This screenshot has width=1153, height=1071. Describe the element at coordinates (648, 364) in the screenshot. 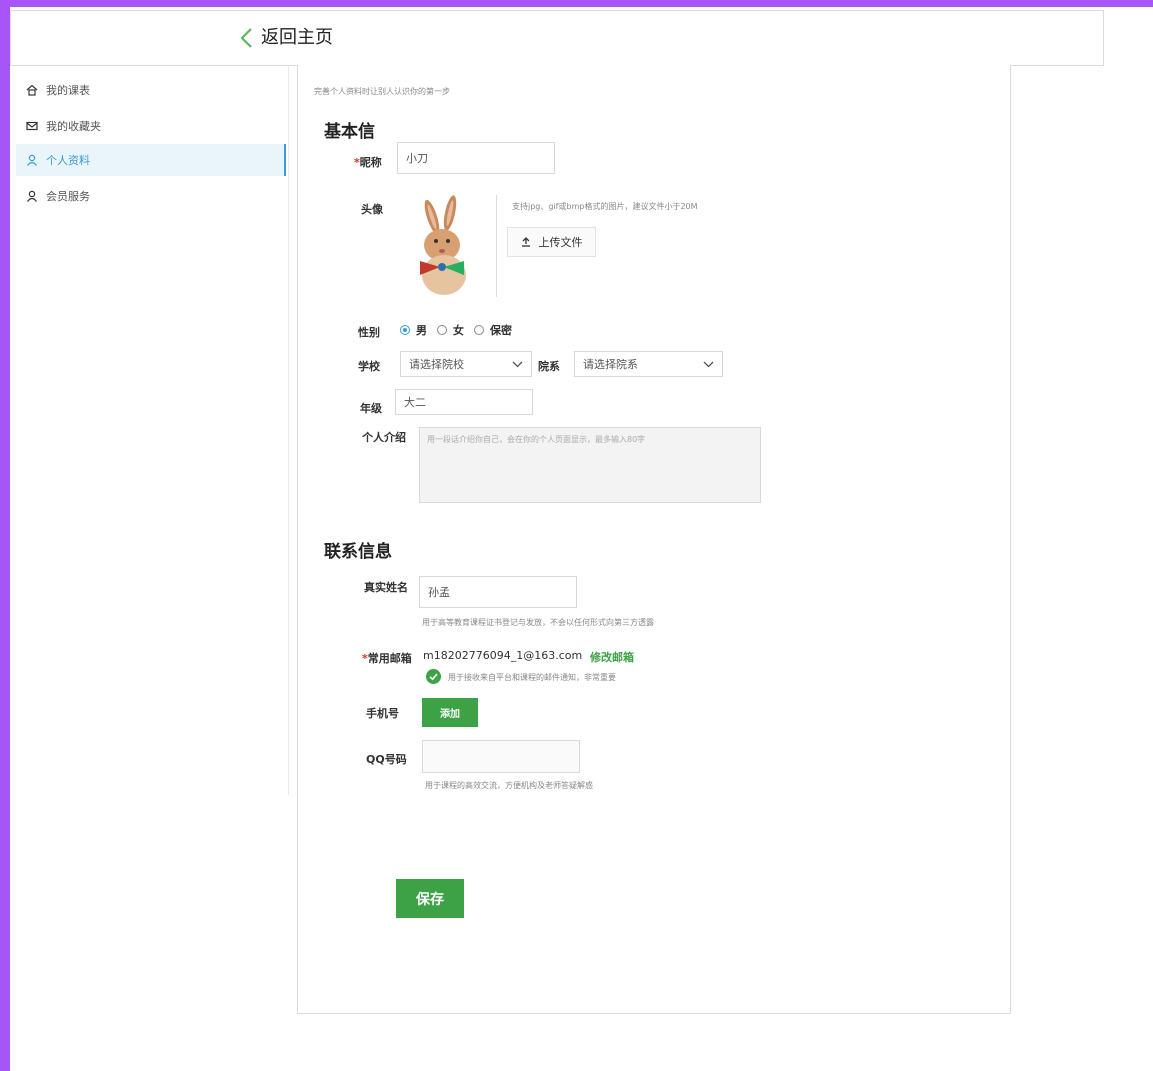

I see `department-select: 请选择院系` at that location.